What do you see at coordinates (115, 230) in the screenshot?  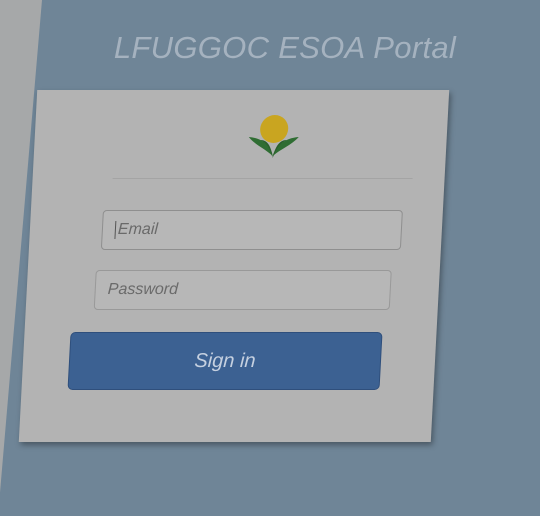 I see `text-caret` at bounding box center [115, 230].